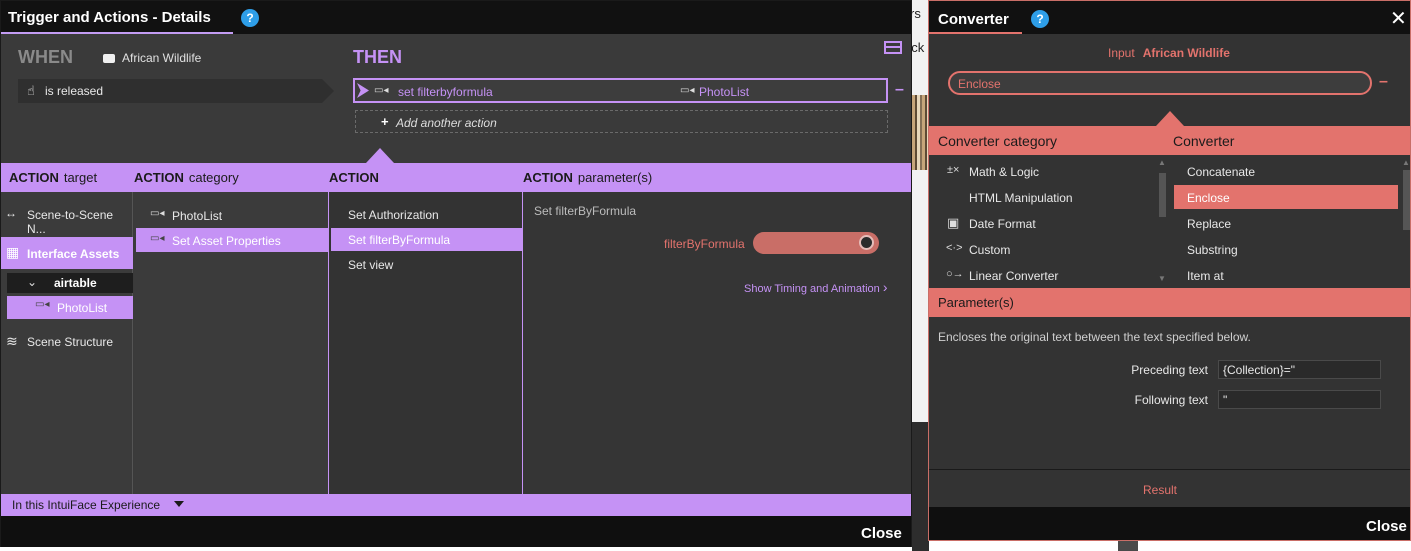  Describe the element at coordinates (1286, 197) in the screenshot. I see `converter-item-enclose: Enclose` at that location.